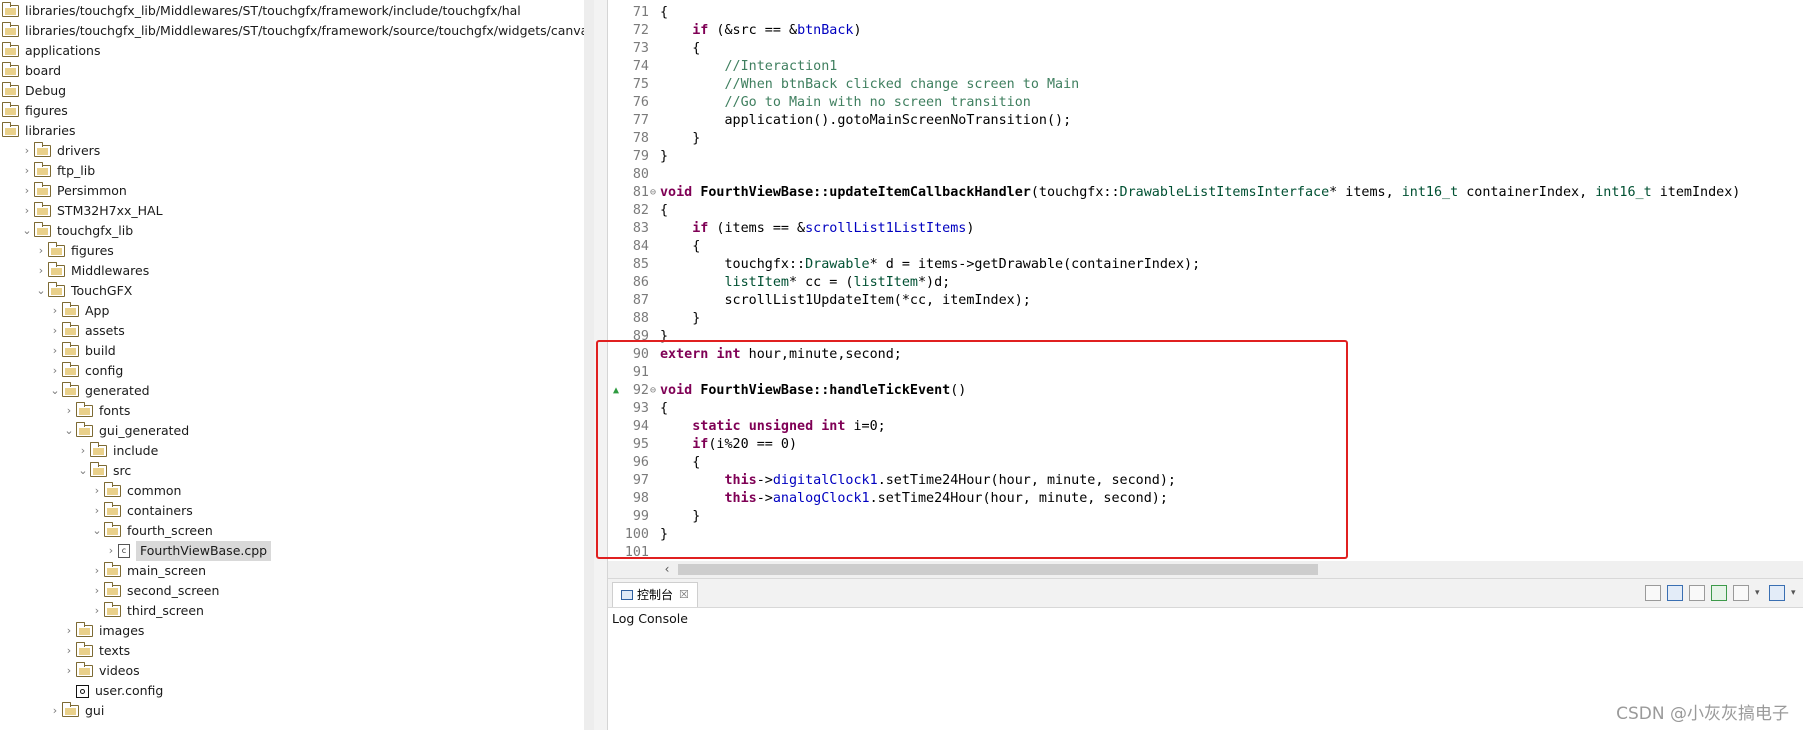 The width and height of the screenshot is (1803, 730). I want to click on pane-splitter, so click(601, 365).